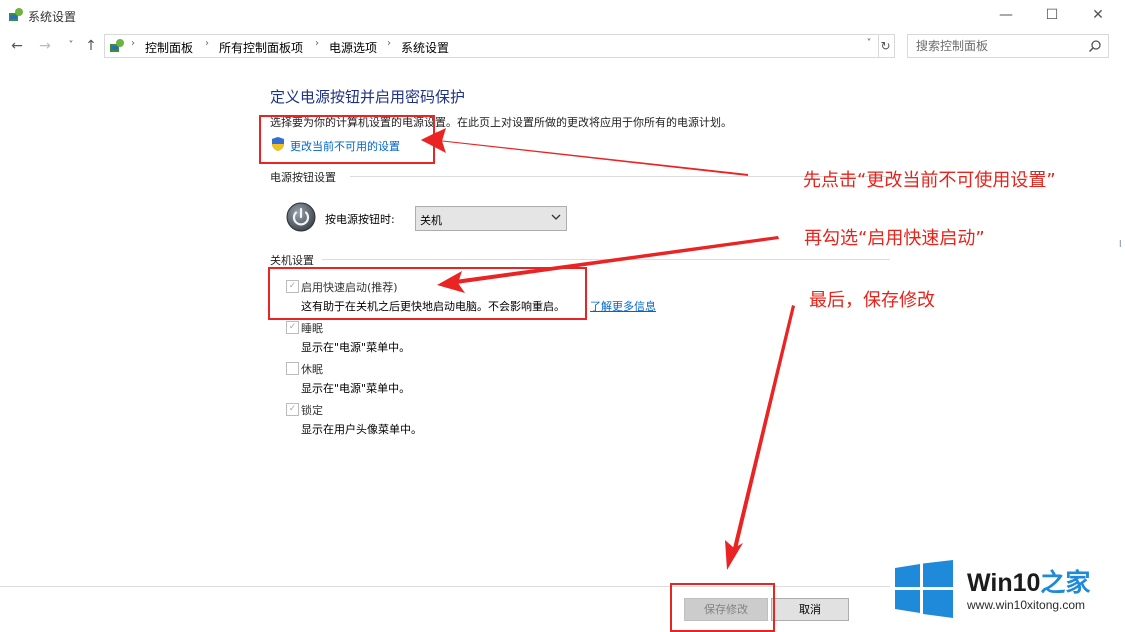 This screenshot has height=632, width=1125. What do you see at coordinates (894, 238) in the screenshot?
I see `annotation-step2: 再勾选“启用快速启动”` at bounding box center [894, 238].